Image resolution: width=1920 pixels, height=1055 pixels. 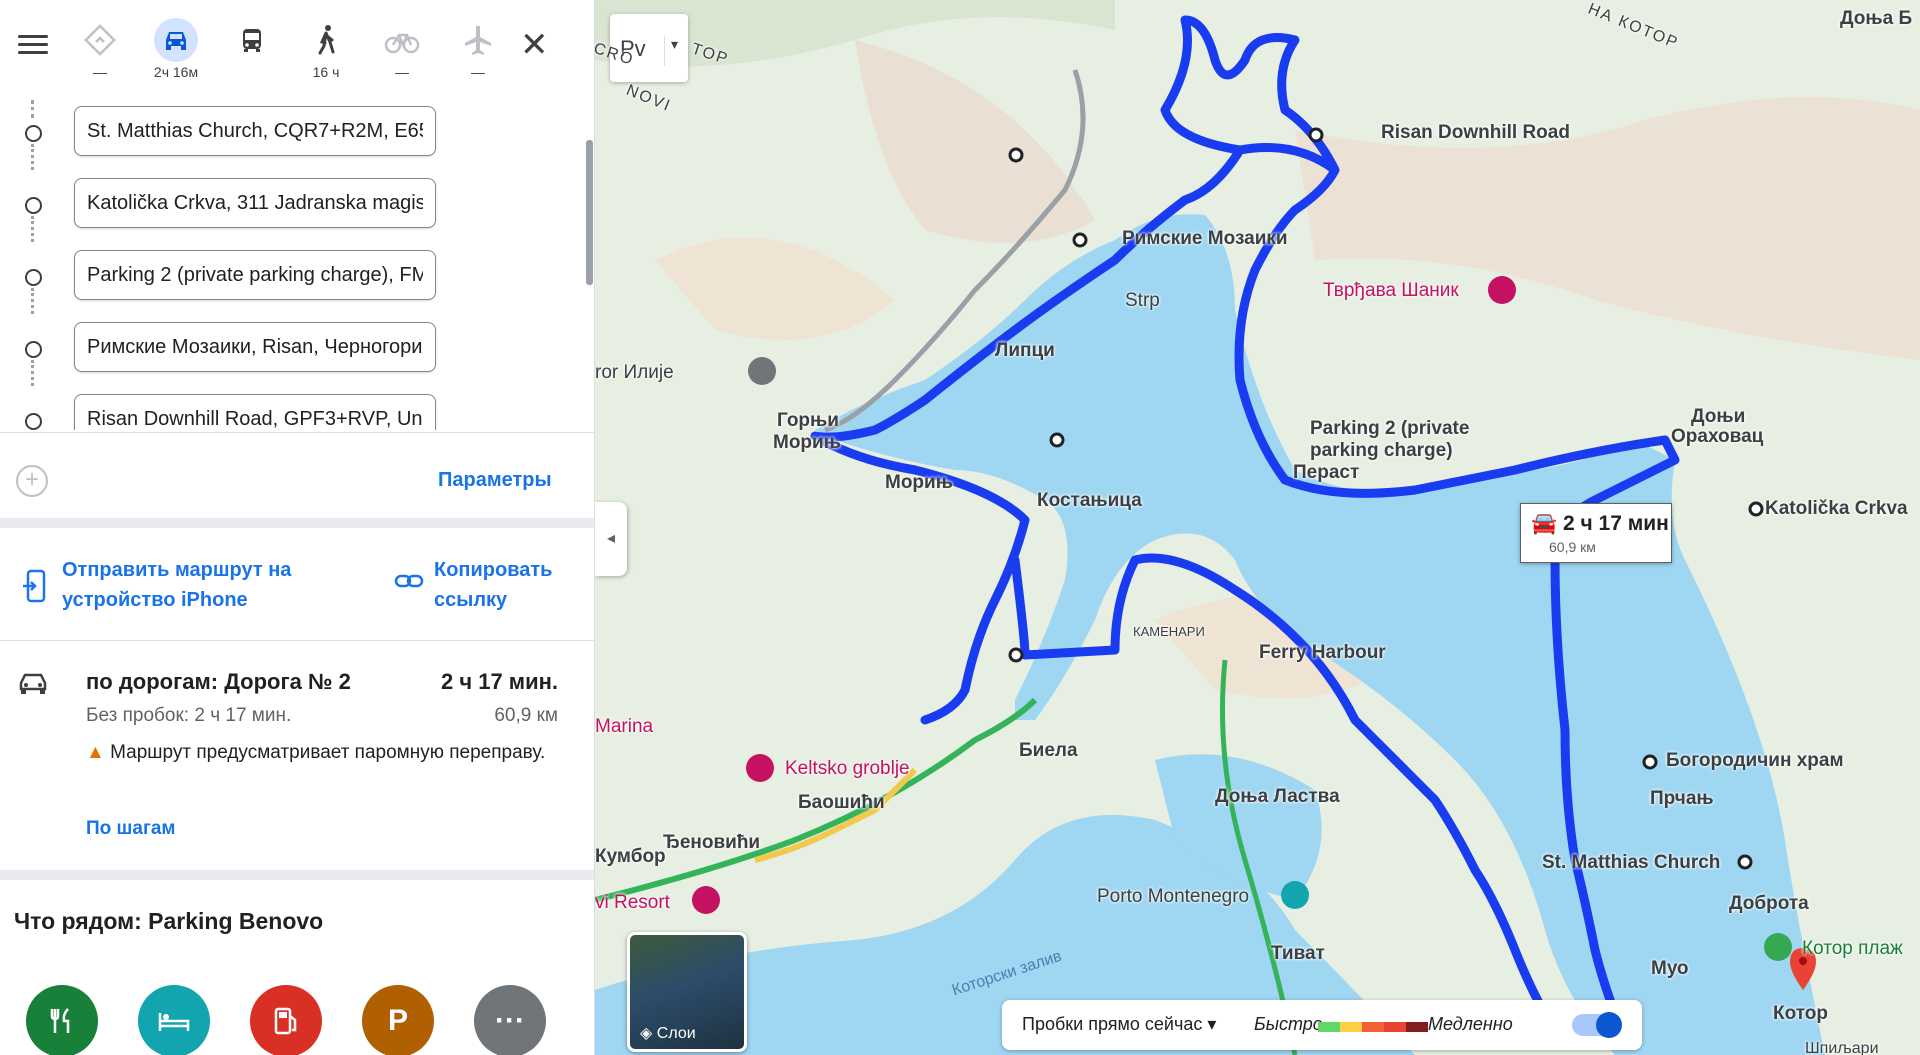 I want to click on mode-flights: —, so click(x=478, y=54).